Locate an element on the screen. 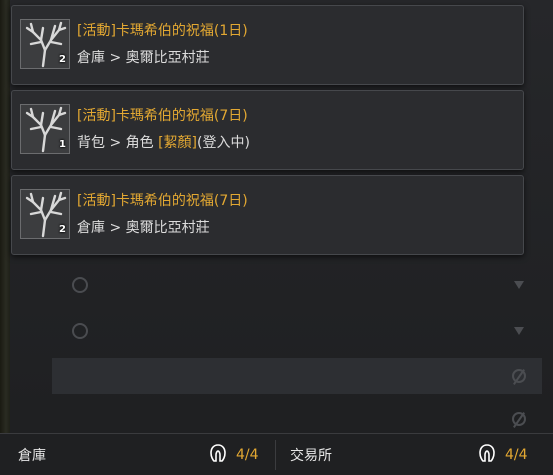 This screenshot has height=475, width=553. character-name: [絜顏] is located at coordinates (178, 143).